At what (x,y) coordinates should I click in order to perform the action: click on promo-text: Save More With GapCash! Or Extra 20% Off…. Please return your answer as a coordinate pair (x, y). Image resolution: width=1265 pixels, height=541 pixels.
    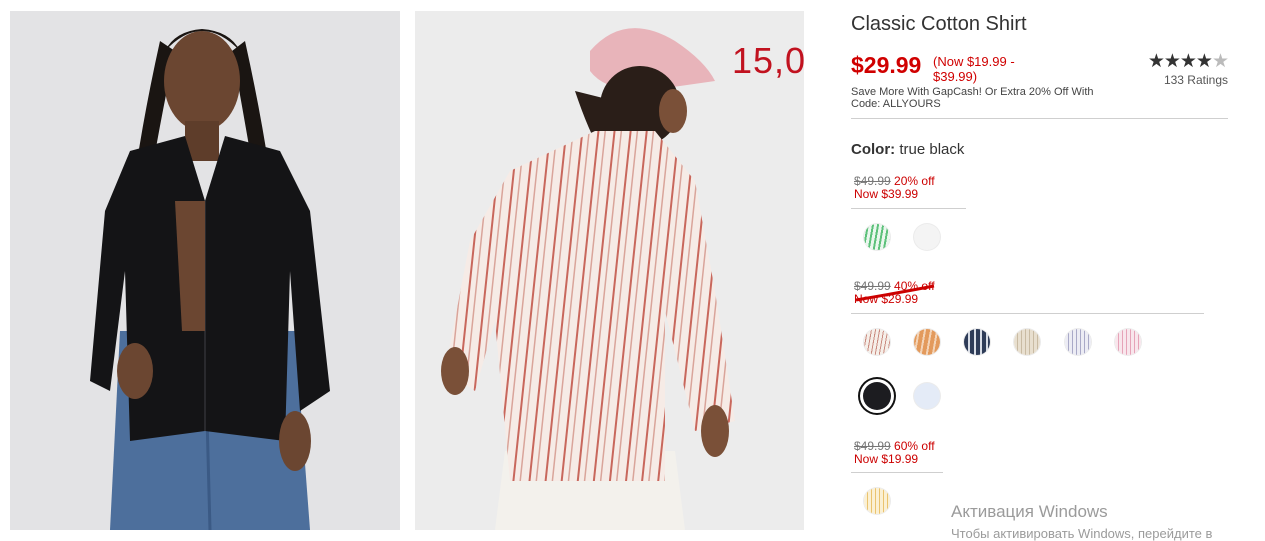
    Looking at the image, I should click on (972, 98).